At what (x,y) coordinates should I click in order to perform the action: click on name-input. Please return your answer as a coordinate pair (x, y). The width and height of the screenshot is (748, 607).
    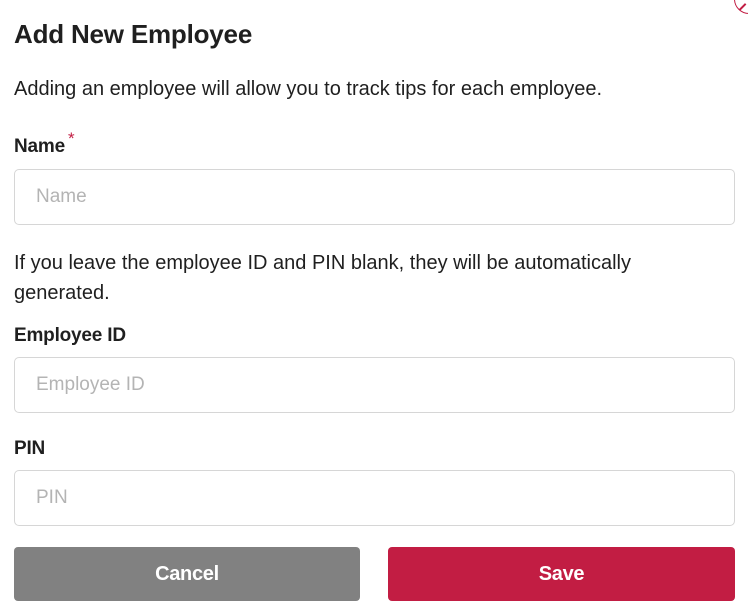
    Looking at the image, I should click on (374, 197).